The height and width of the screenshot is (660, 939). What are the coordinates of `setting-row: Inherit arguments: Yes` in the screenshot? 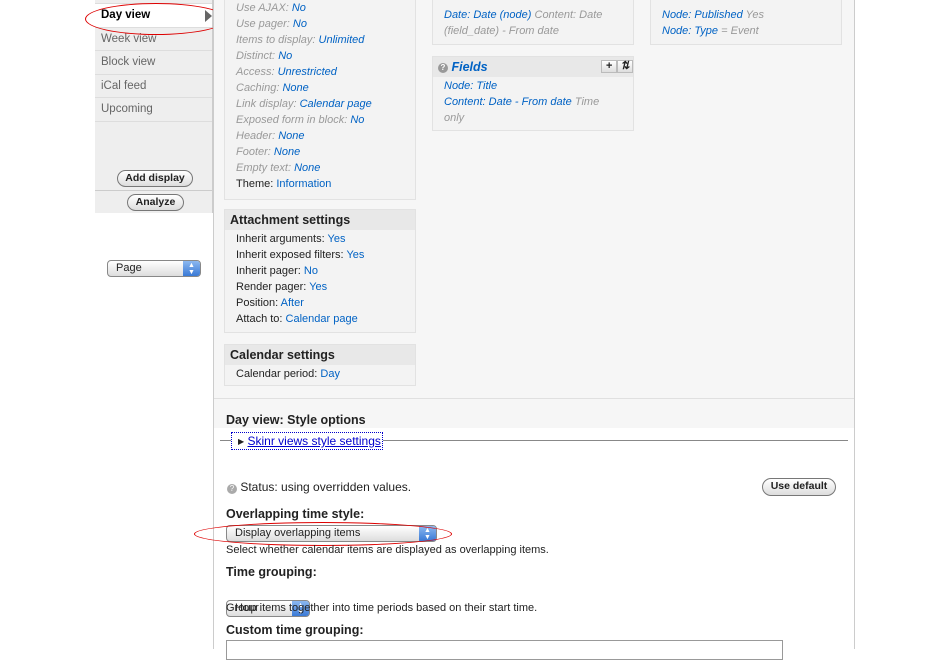 It's located at (320, 239).